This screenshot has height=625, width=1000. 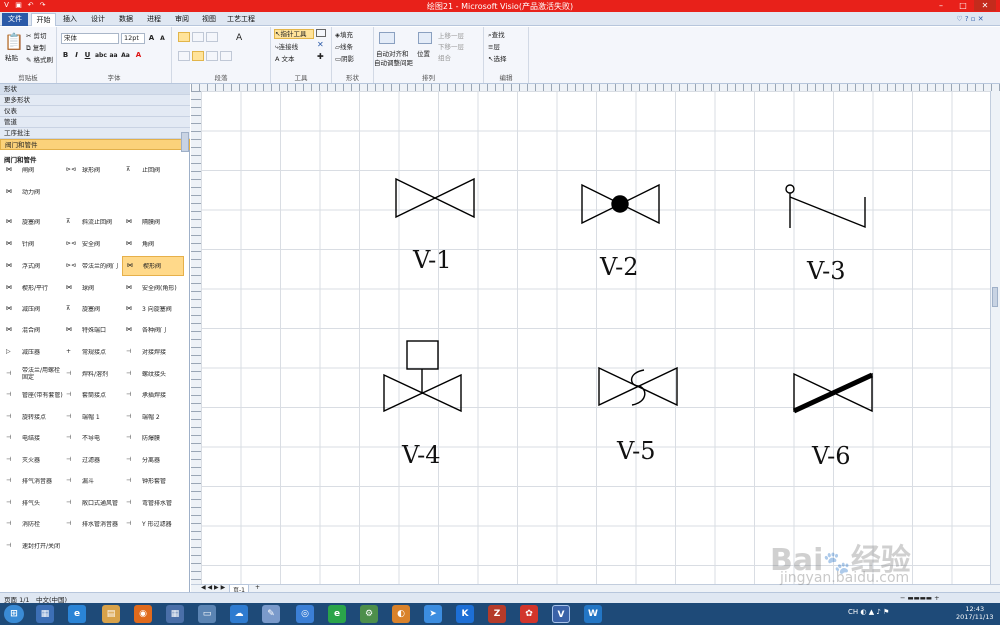 I want to click on taskbar-app-paint: ✎, so click(x=271, y=614).